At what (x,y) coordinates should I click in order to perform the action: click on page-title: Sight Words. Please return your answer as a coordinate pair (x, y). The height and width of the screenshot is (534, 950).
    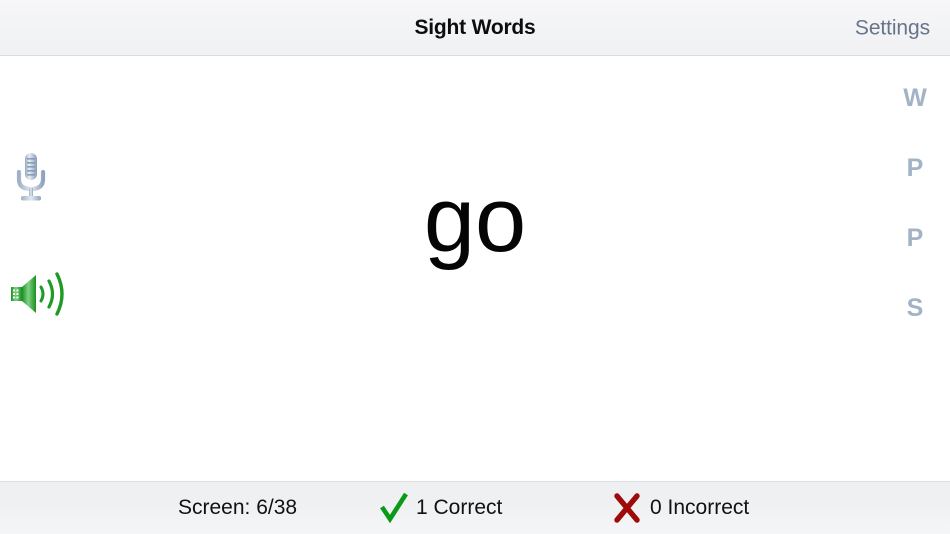
    Looking at the image, I should click on (475, 27).